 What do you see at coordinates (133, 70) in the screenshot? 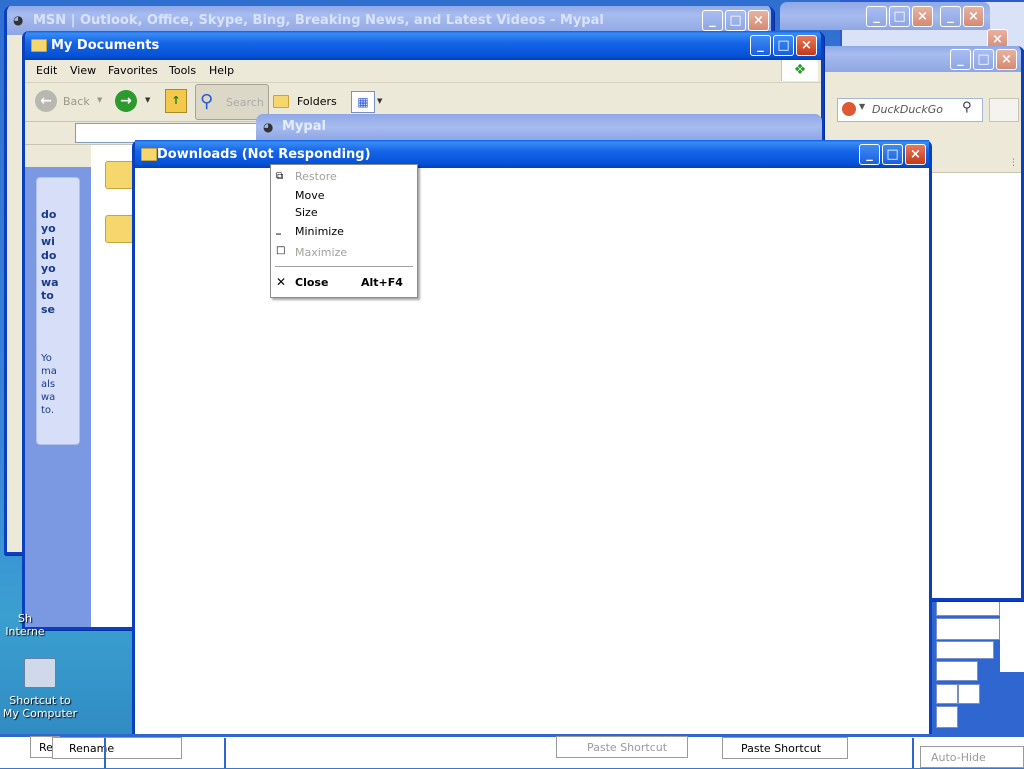
I see `menu-favorites: Favorites` at bounding box center [133, 70].